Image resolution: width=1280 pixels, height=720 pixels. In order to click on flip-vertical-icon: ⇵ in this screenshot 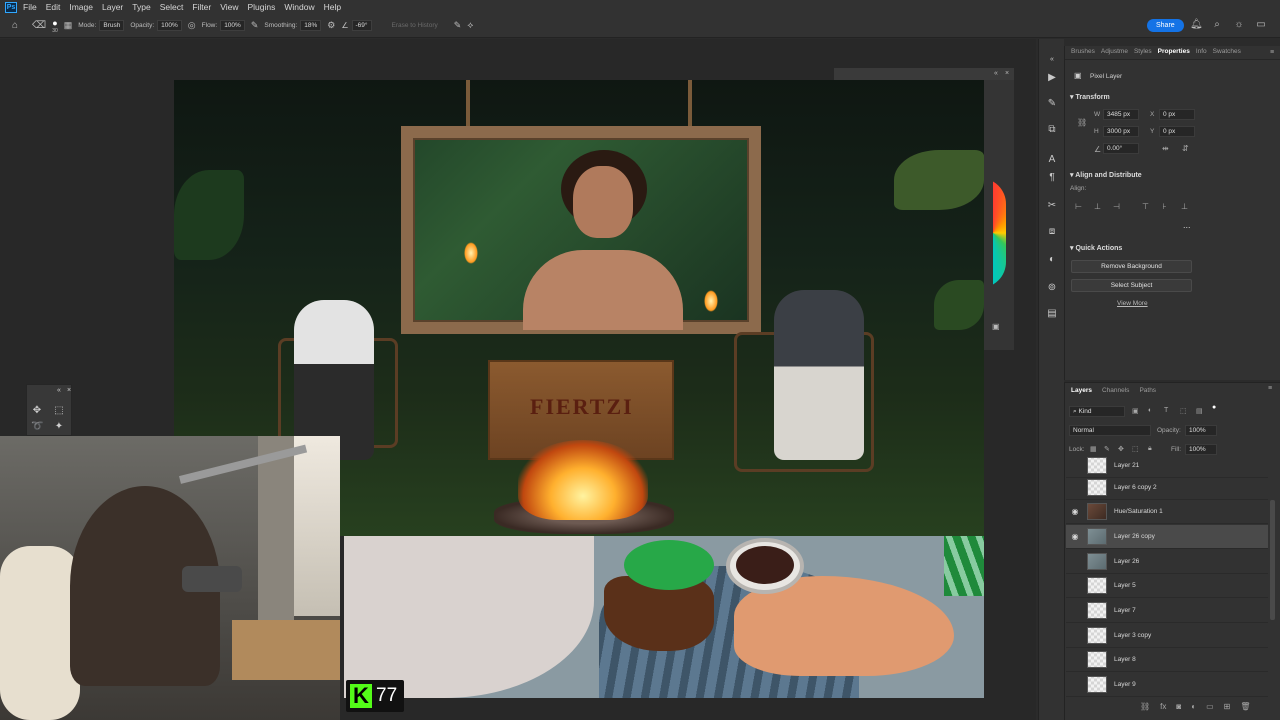, I will do `click(1185, 148)`.